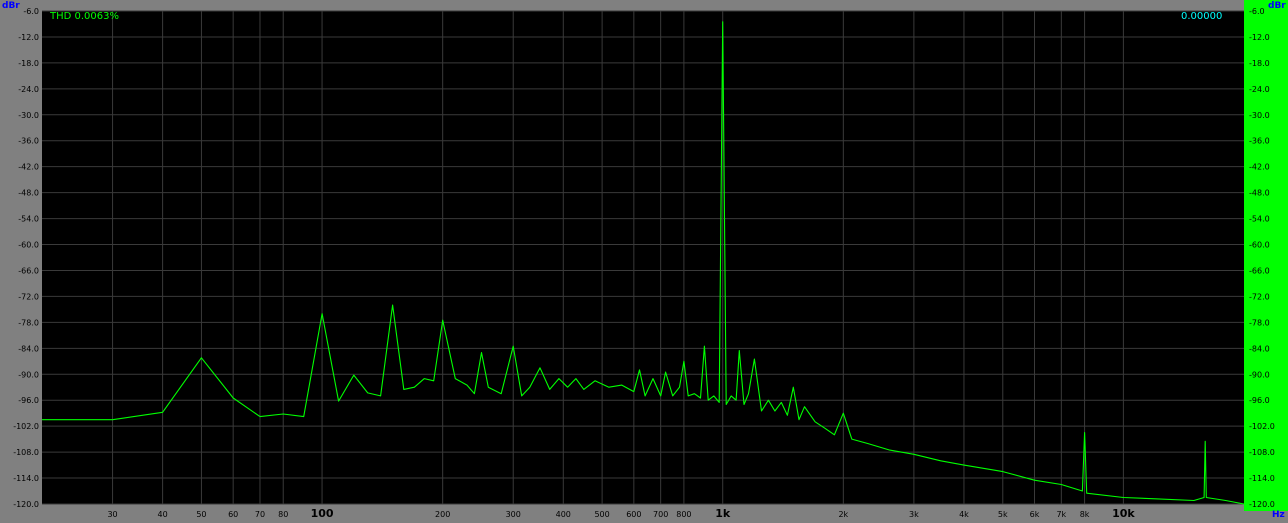 This screenshot has height=523, width=1288. I want to click on thd-readout: THD 0.0063%, so click(84, 16).